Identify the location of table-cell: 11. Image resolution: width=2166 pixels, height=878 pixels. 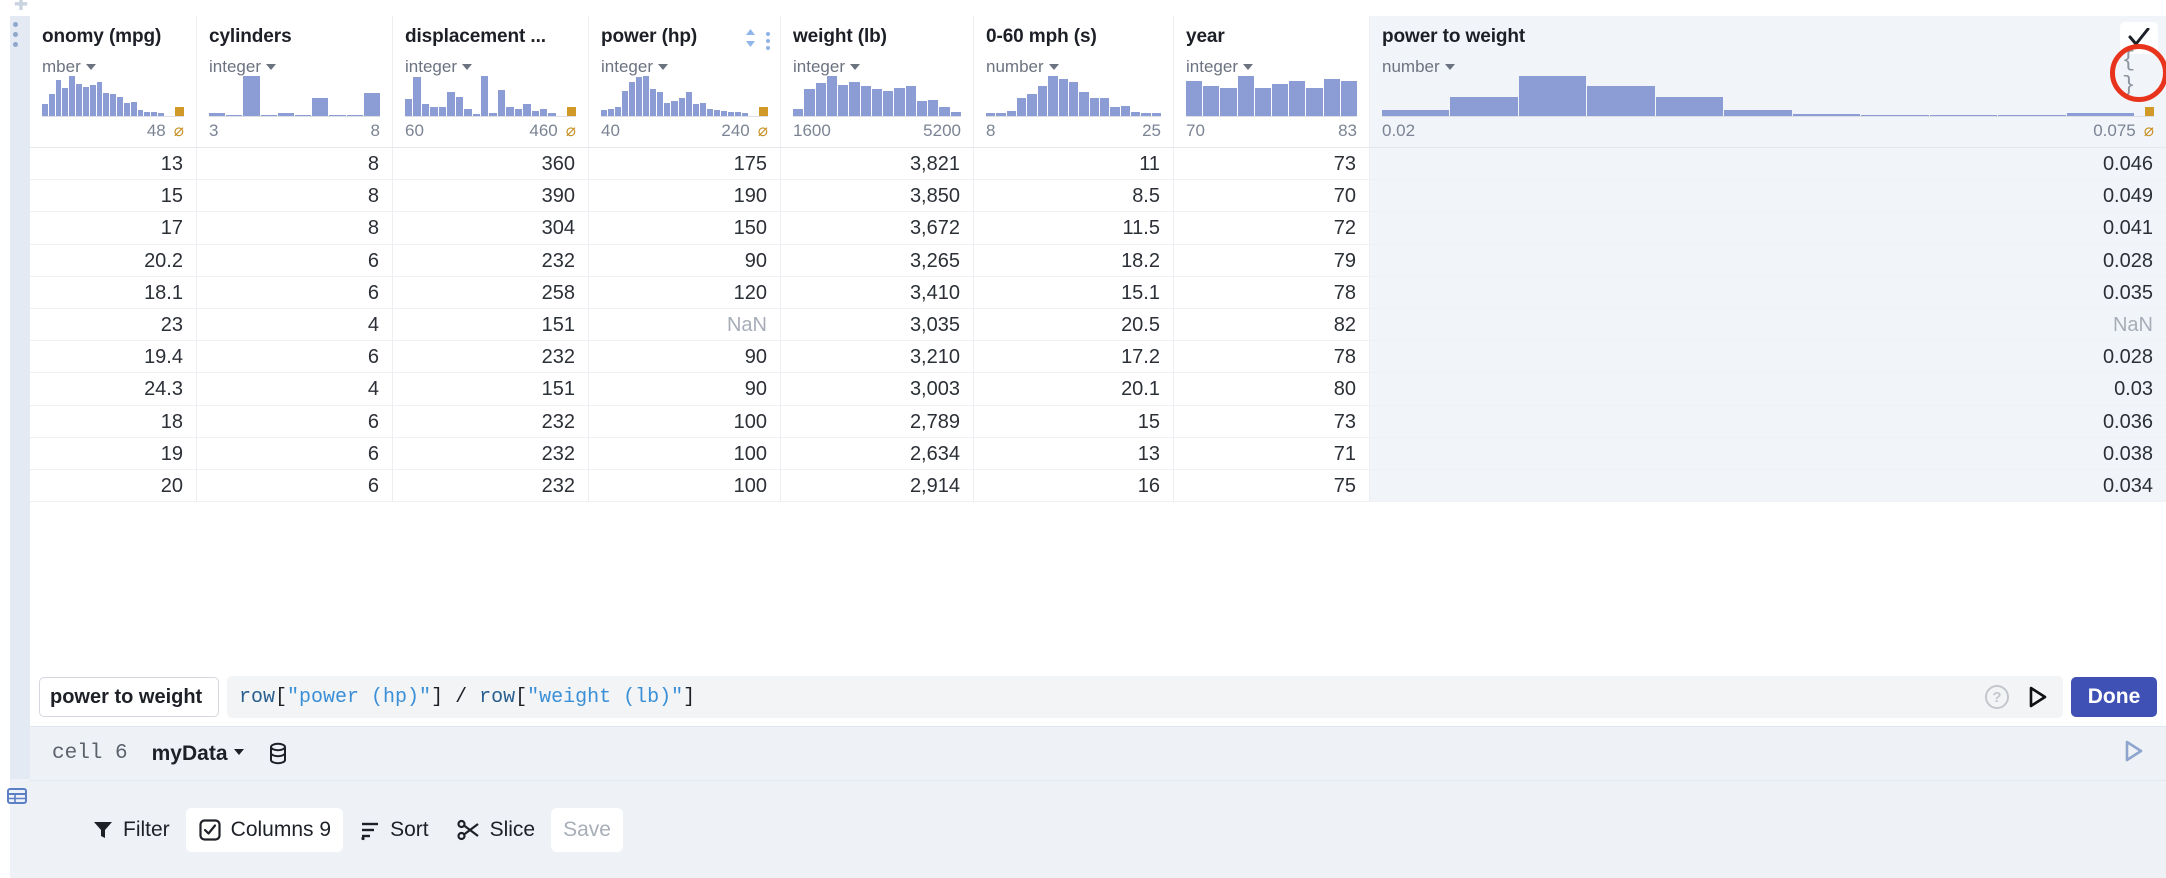
(1074, 164).